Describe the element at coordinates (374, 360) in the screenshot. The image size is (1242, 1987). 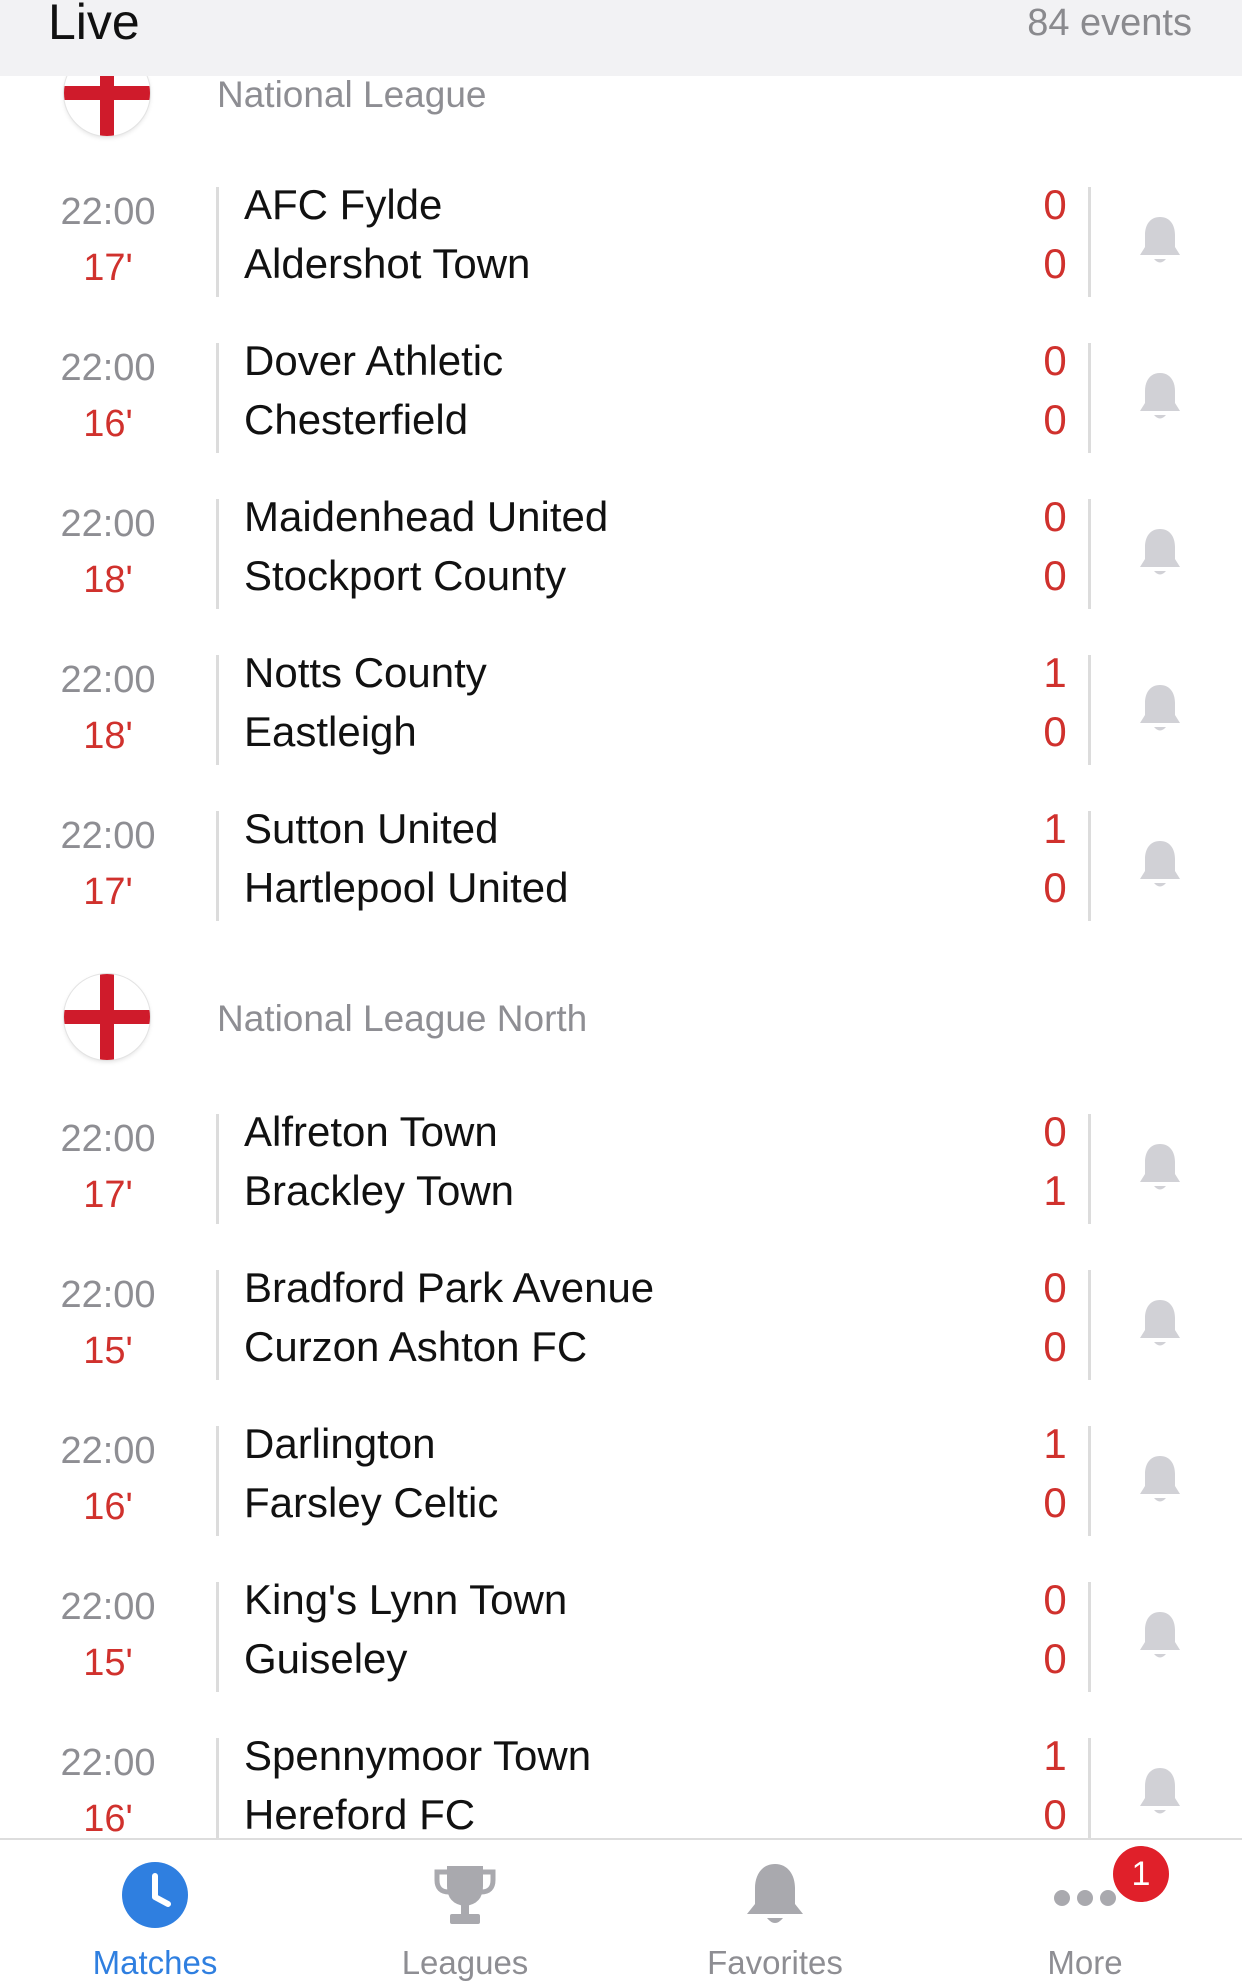
I see `home-team: Dover Athletic` at that location.